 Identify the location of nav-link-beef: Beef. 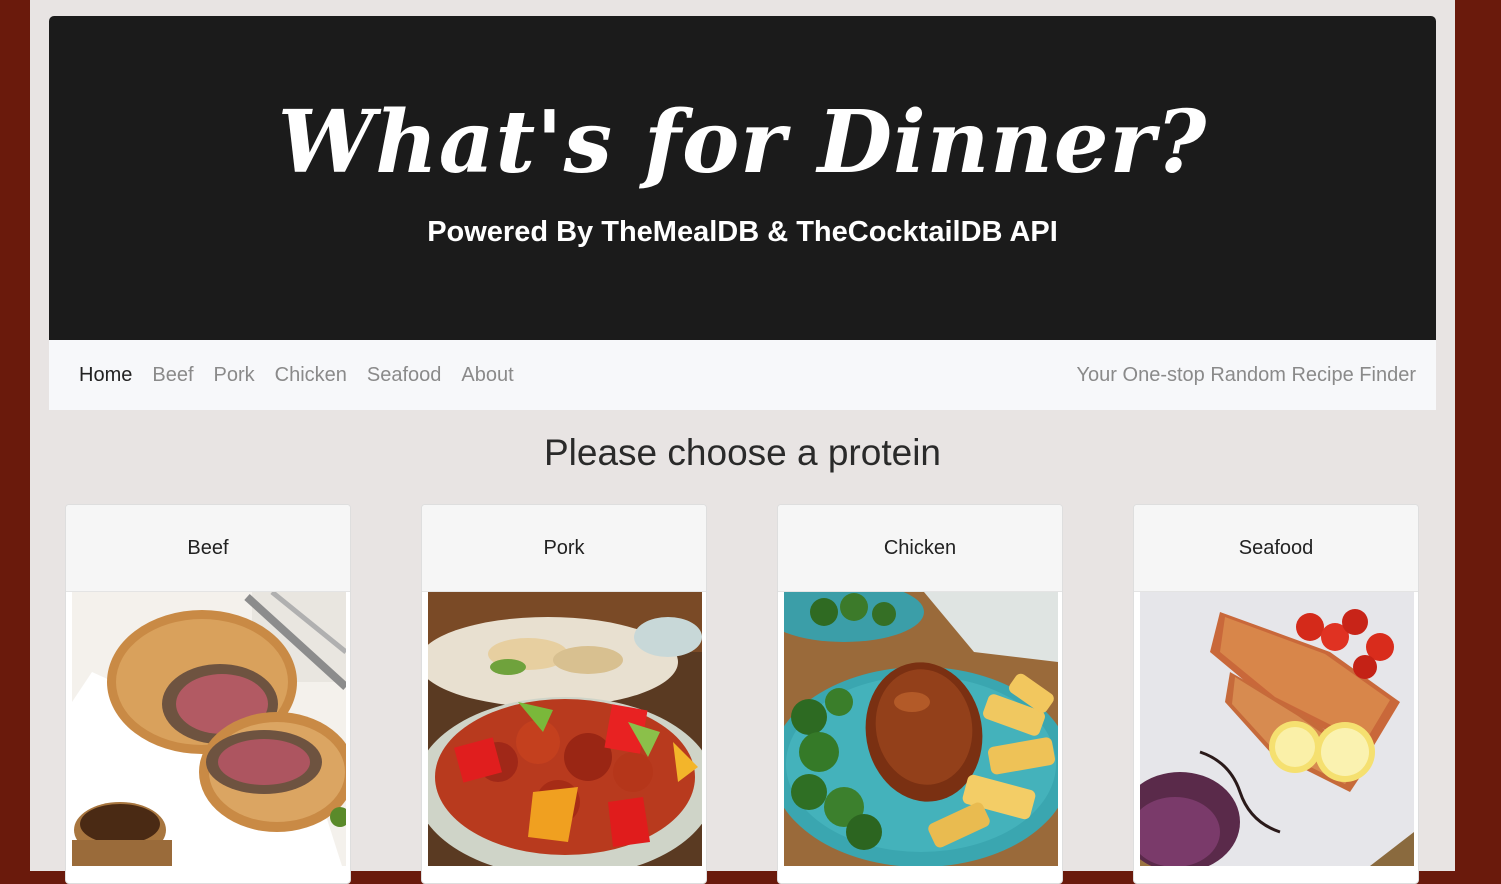
(172, 375).